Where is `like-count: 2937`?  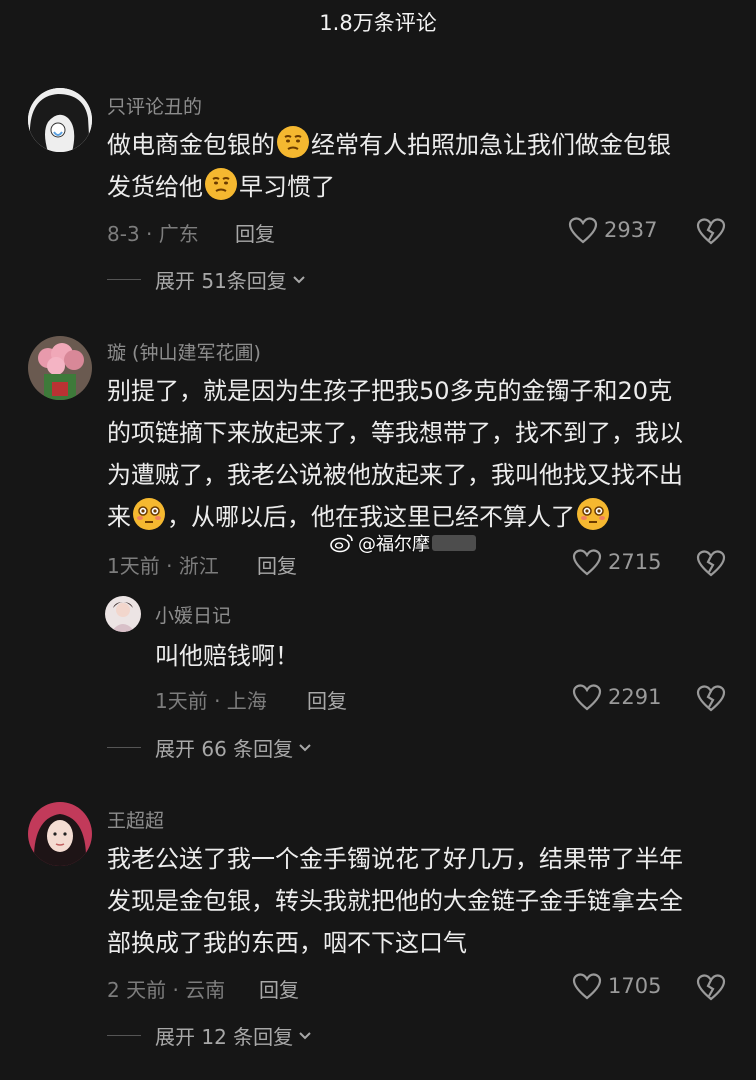 like-count: 2937 is located at coordinates (631, 230).